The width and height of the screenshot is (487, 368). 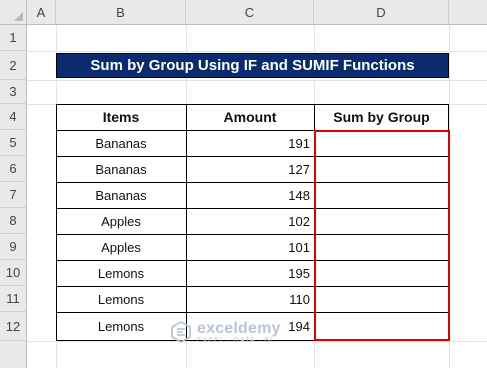 What do you see at coordinates (13, 326) in the screenshot?
I see `row-header-12: 12` at bounding box center [13, 326].